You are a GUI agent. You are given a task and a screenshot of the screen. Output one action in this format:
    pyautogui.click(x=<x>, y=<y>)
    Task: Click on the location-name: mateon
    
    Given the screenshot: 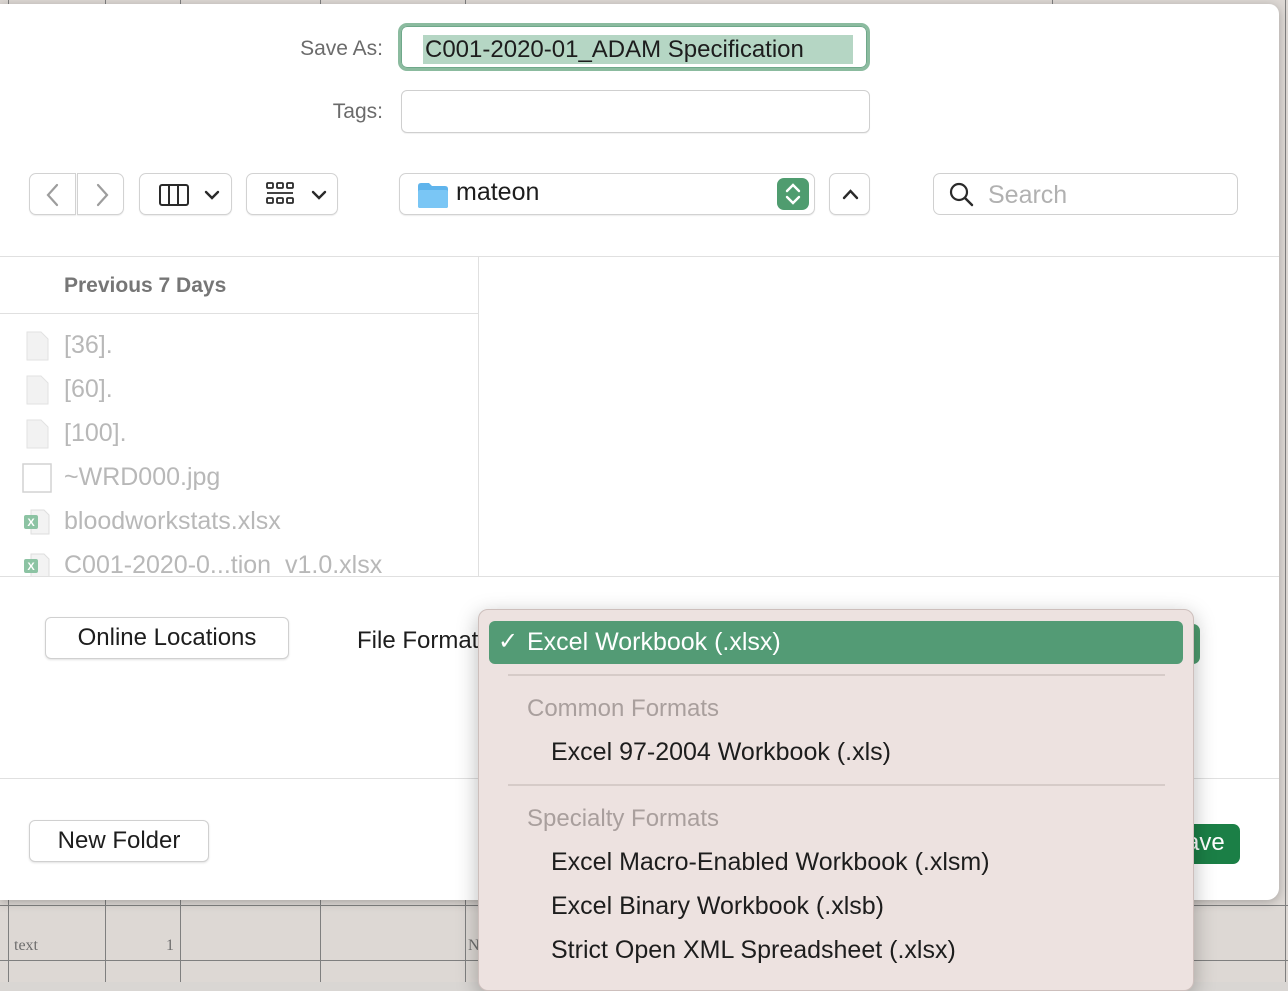 What is the action you would take?
    pyautogui.click(x=498, y=192)
    